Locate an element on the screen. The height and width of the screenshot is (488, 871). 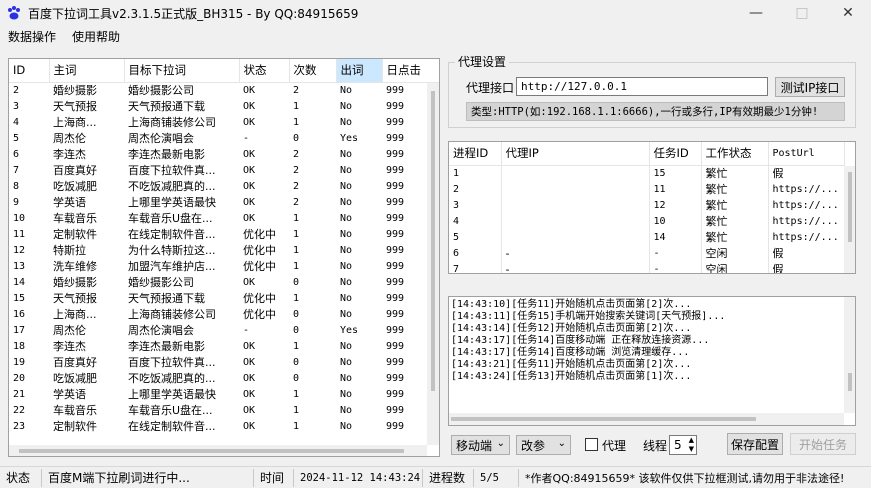
menu-help: 使用帮助 is located at coordinates (96, 36).